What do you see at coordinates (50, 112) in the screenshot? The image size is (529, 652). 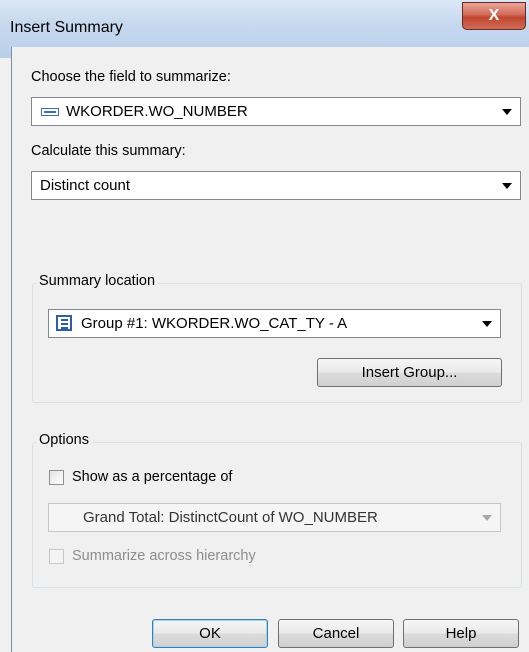 I see `field-icon` at bounding box center [50, 112].